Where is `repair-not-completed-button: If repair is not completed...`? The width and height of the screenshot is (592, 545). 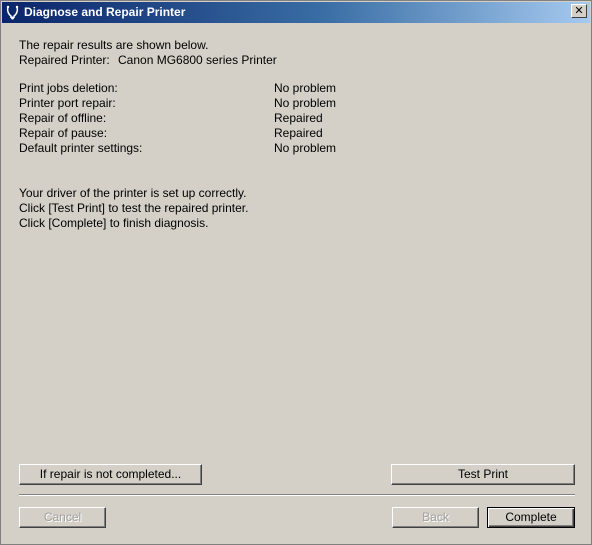 repair-not-completed-button: If repair is not completed... is located at coordinates (110, 474).